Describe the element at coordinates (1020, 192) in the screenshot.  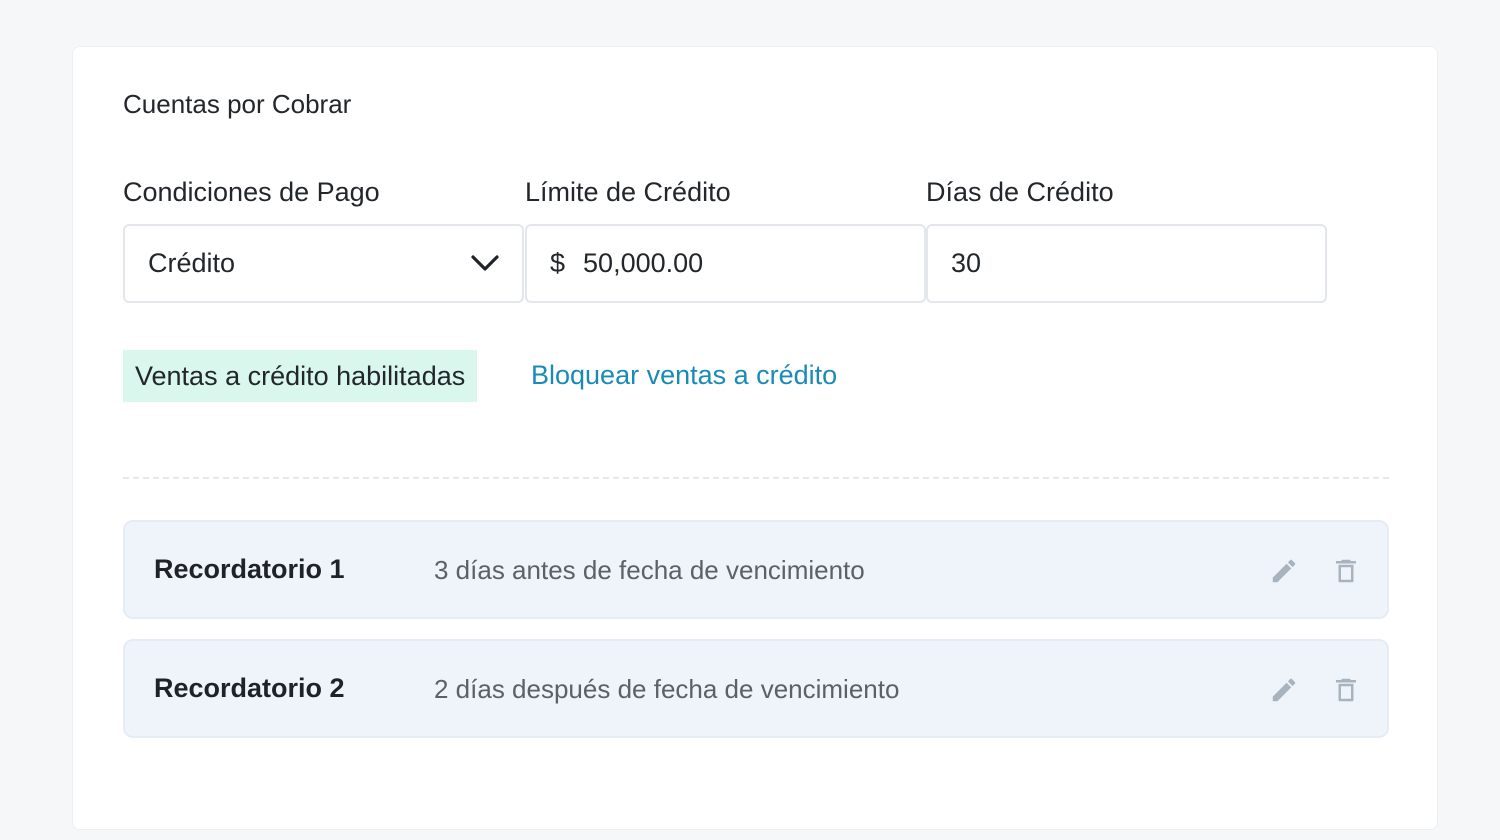
I see `credit-days-label: Días de Crédito` at that location.